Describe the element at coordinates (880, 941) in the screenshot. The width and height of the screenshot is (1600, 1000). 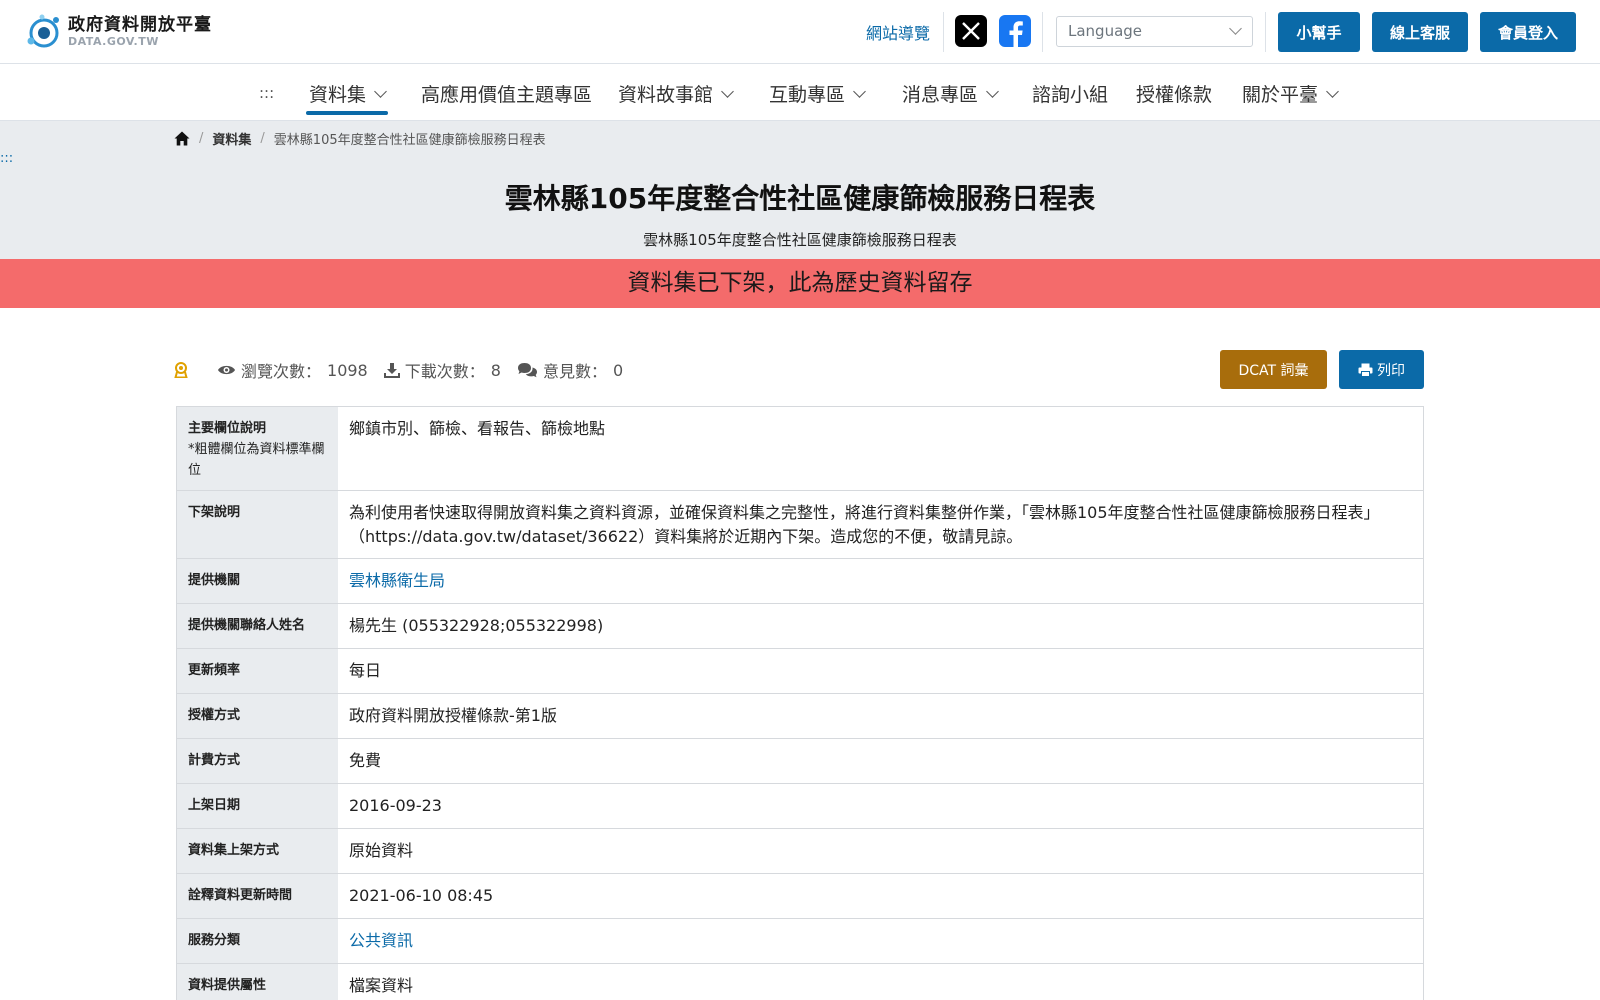
I see `service-category-link: 公共資訊` at that location.